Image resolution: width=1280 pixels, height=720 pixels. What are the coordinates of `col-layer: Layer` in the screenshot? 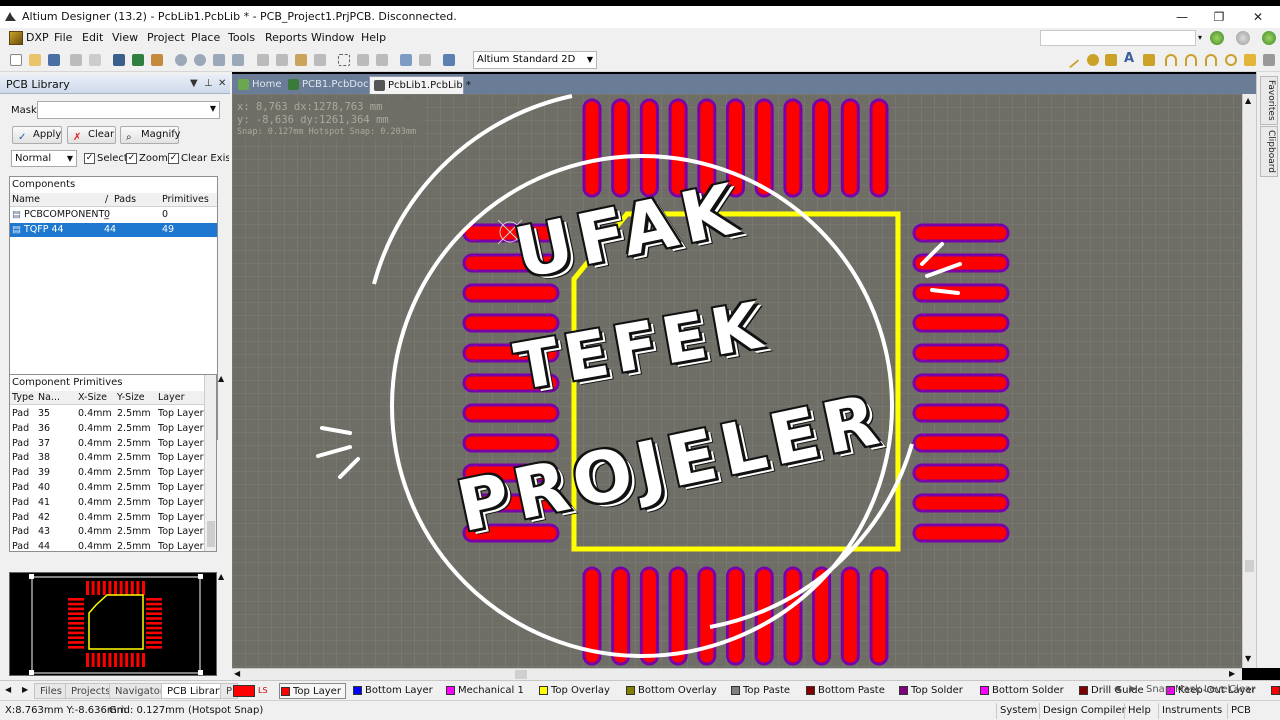 It's located at (171, 397).